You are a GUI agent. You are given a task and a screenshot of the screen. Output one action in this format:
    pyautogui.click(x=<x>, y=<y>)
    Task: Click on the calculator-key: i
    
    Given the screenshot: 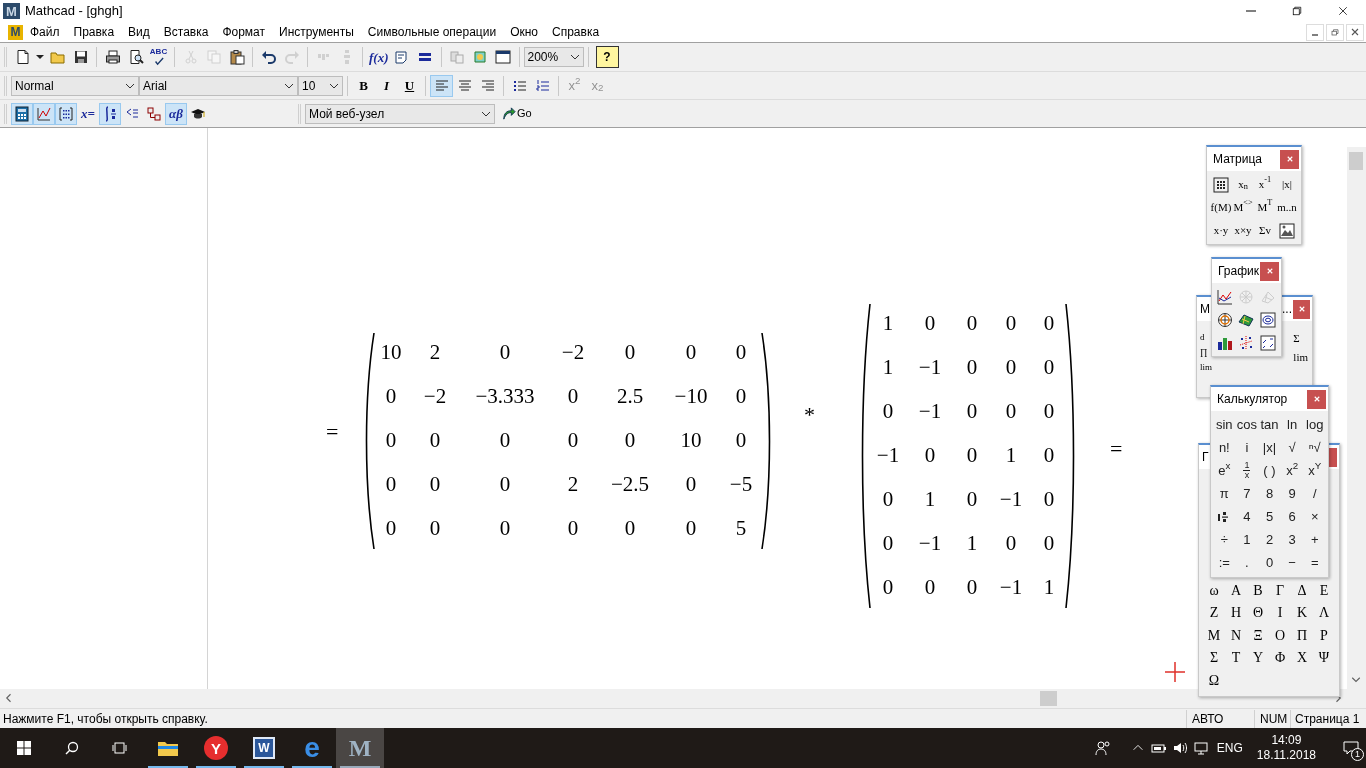 What is the action you would take?
    pyautogui.click(x=1247, y=447)
    